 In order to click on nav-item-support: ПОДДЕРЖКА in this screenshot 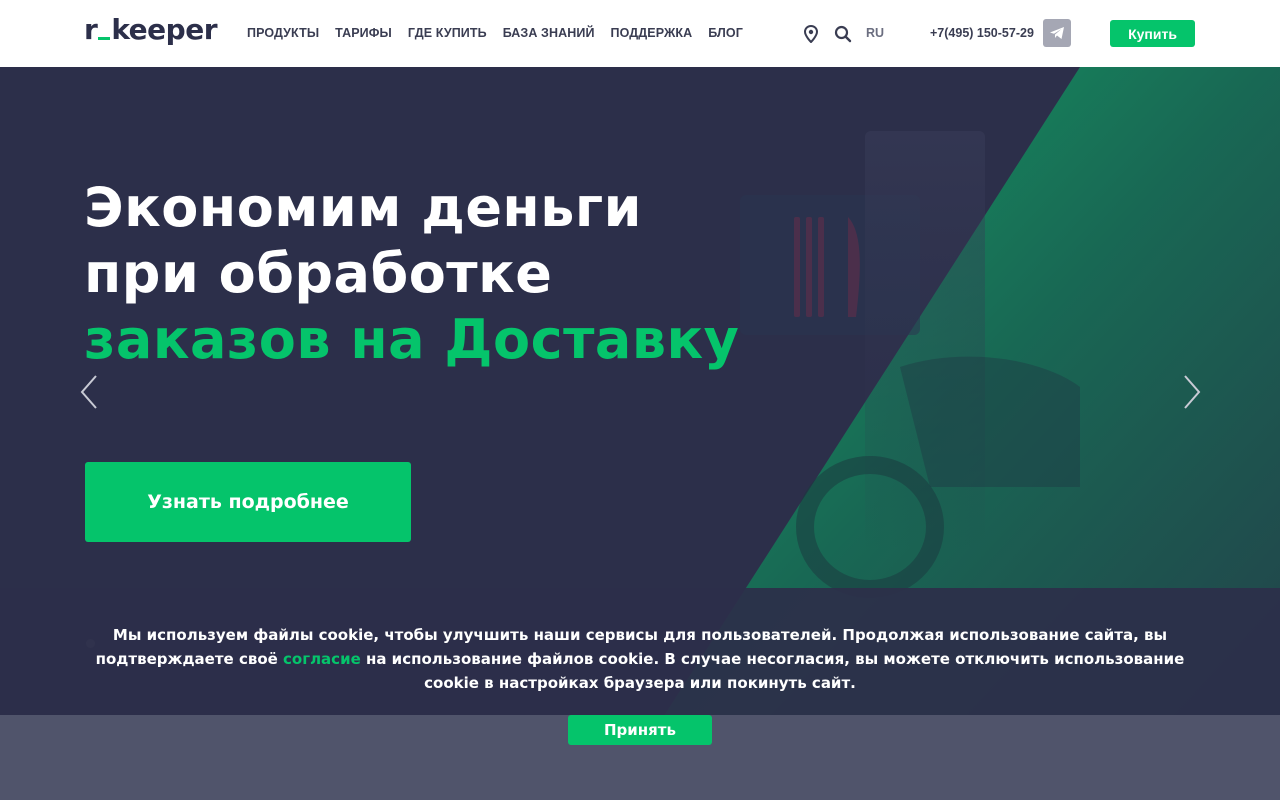, I will do `click(652, 33)`.